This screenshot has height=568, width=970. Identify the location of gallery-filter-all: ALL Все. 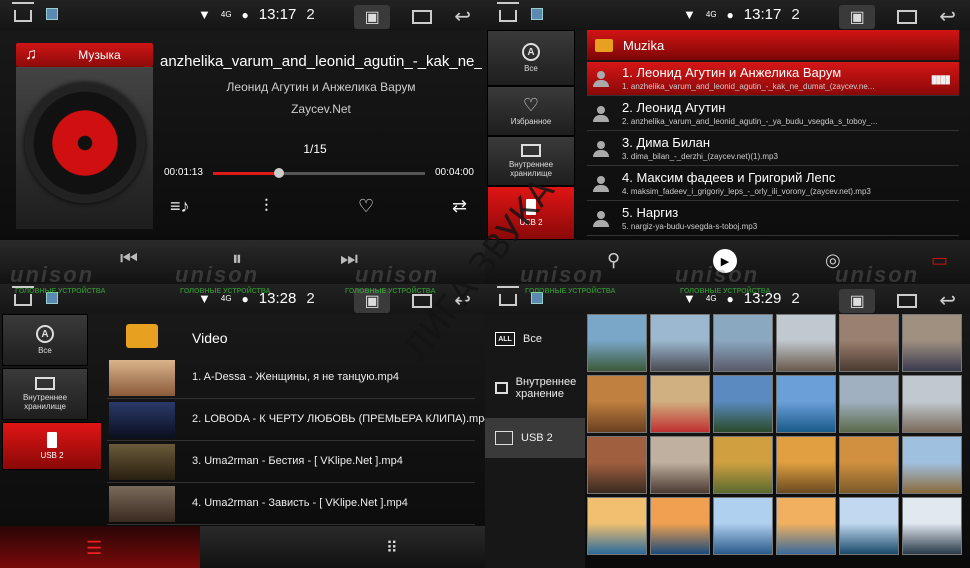
(535, 339).